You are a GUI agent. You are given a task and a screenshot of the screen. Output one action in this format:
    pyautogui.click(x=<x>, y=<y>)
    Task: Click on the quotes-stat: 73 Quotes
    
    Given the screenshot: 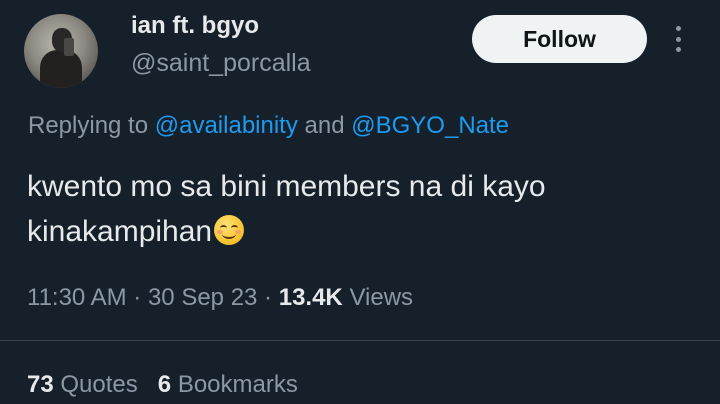 What is the action you would take?
    pyautogui.click(x=82, y=384)
    